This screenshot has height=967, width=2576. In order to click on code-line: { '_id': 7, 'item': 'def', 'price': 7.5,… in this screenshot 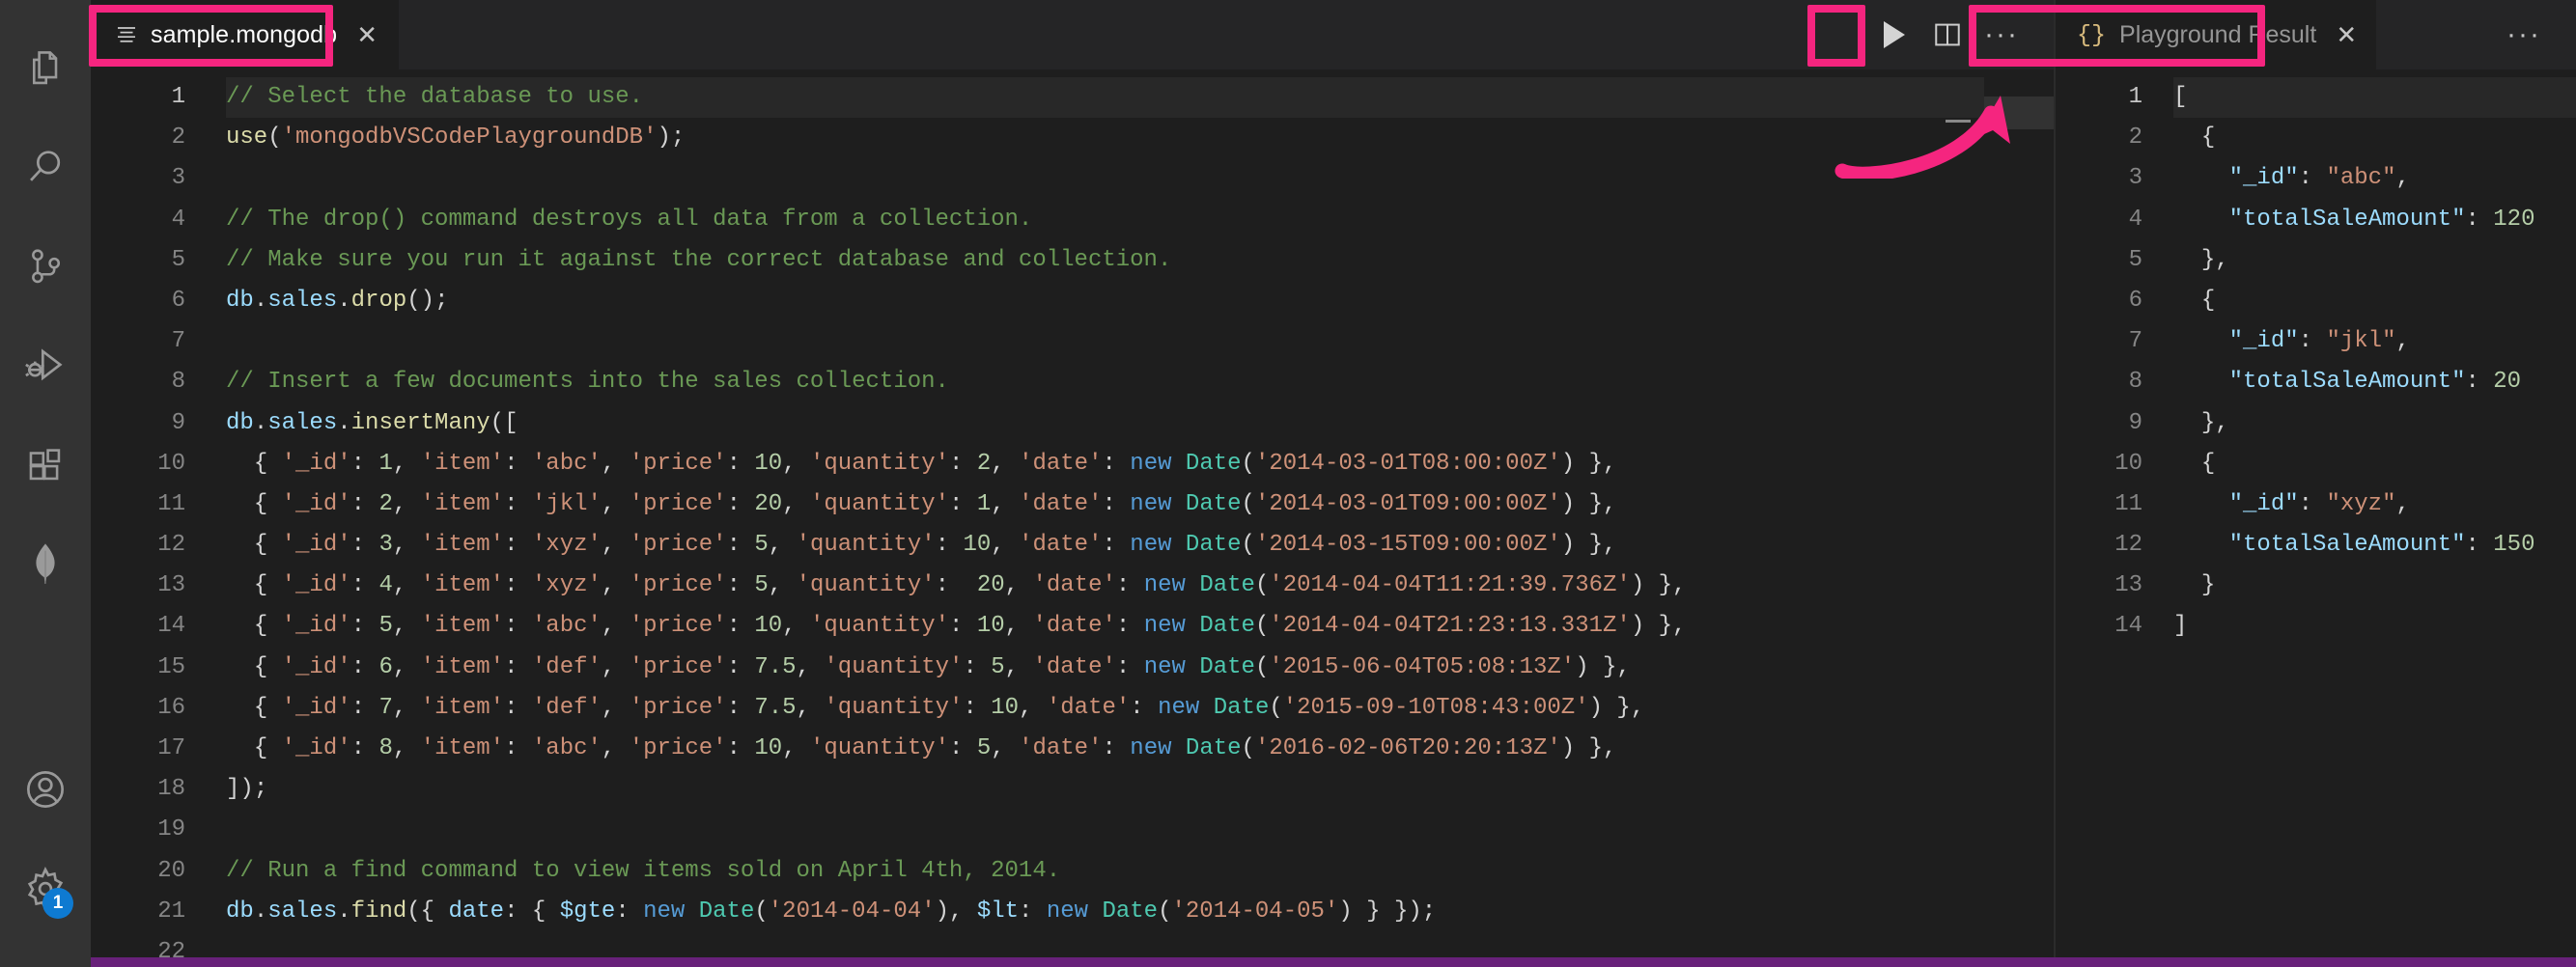, I will do `click(1105, 708)`.